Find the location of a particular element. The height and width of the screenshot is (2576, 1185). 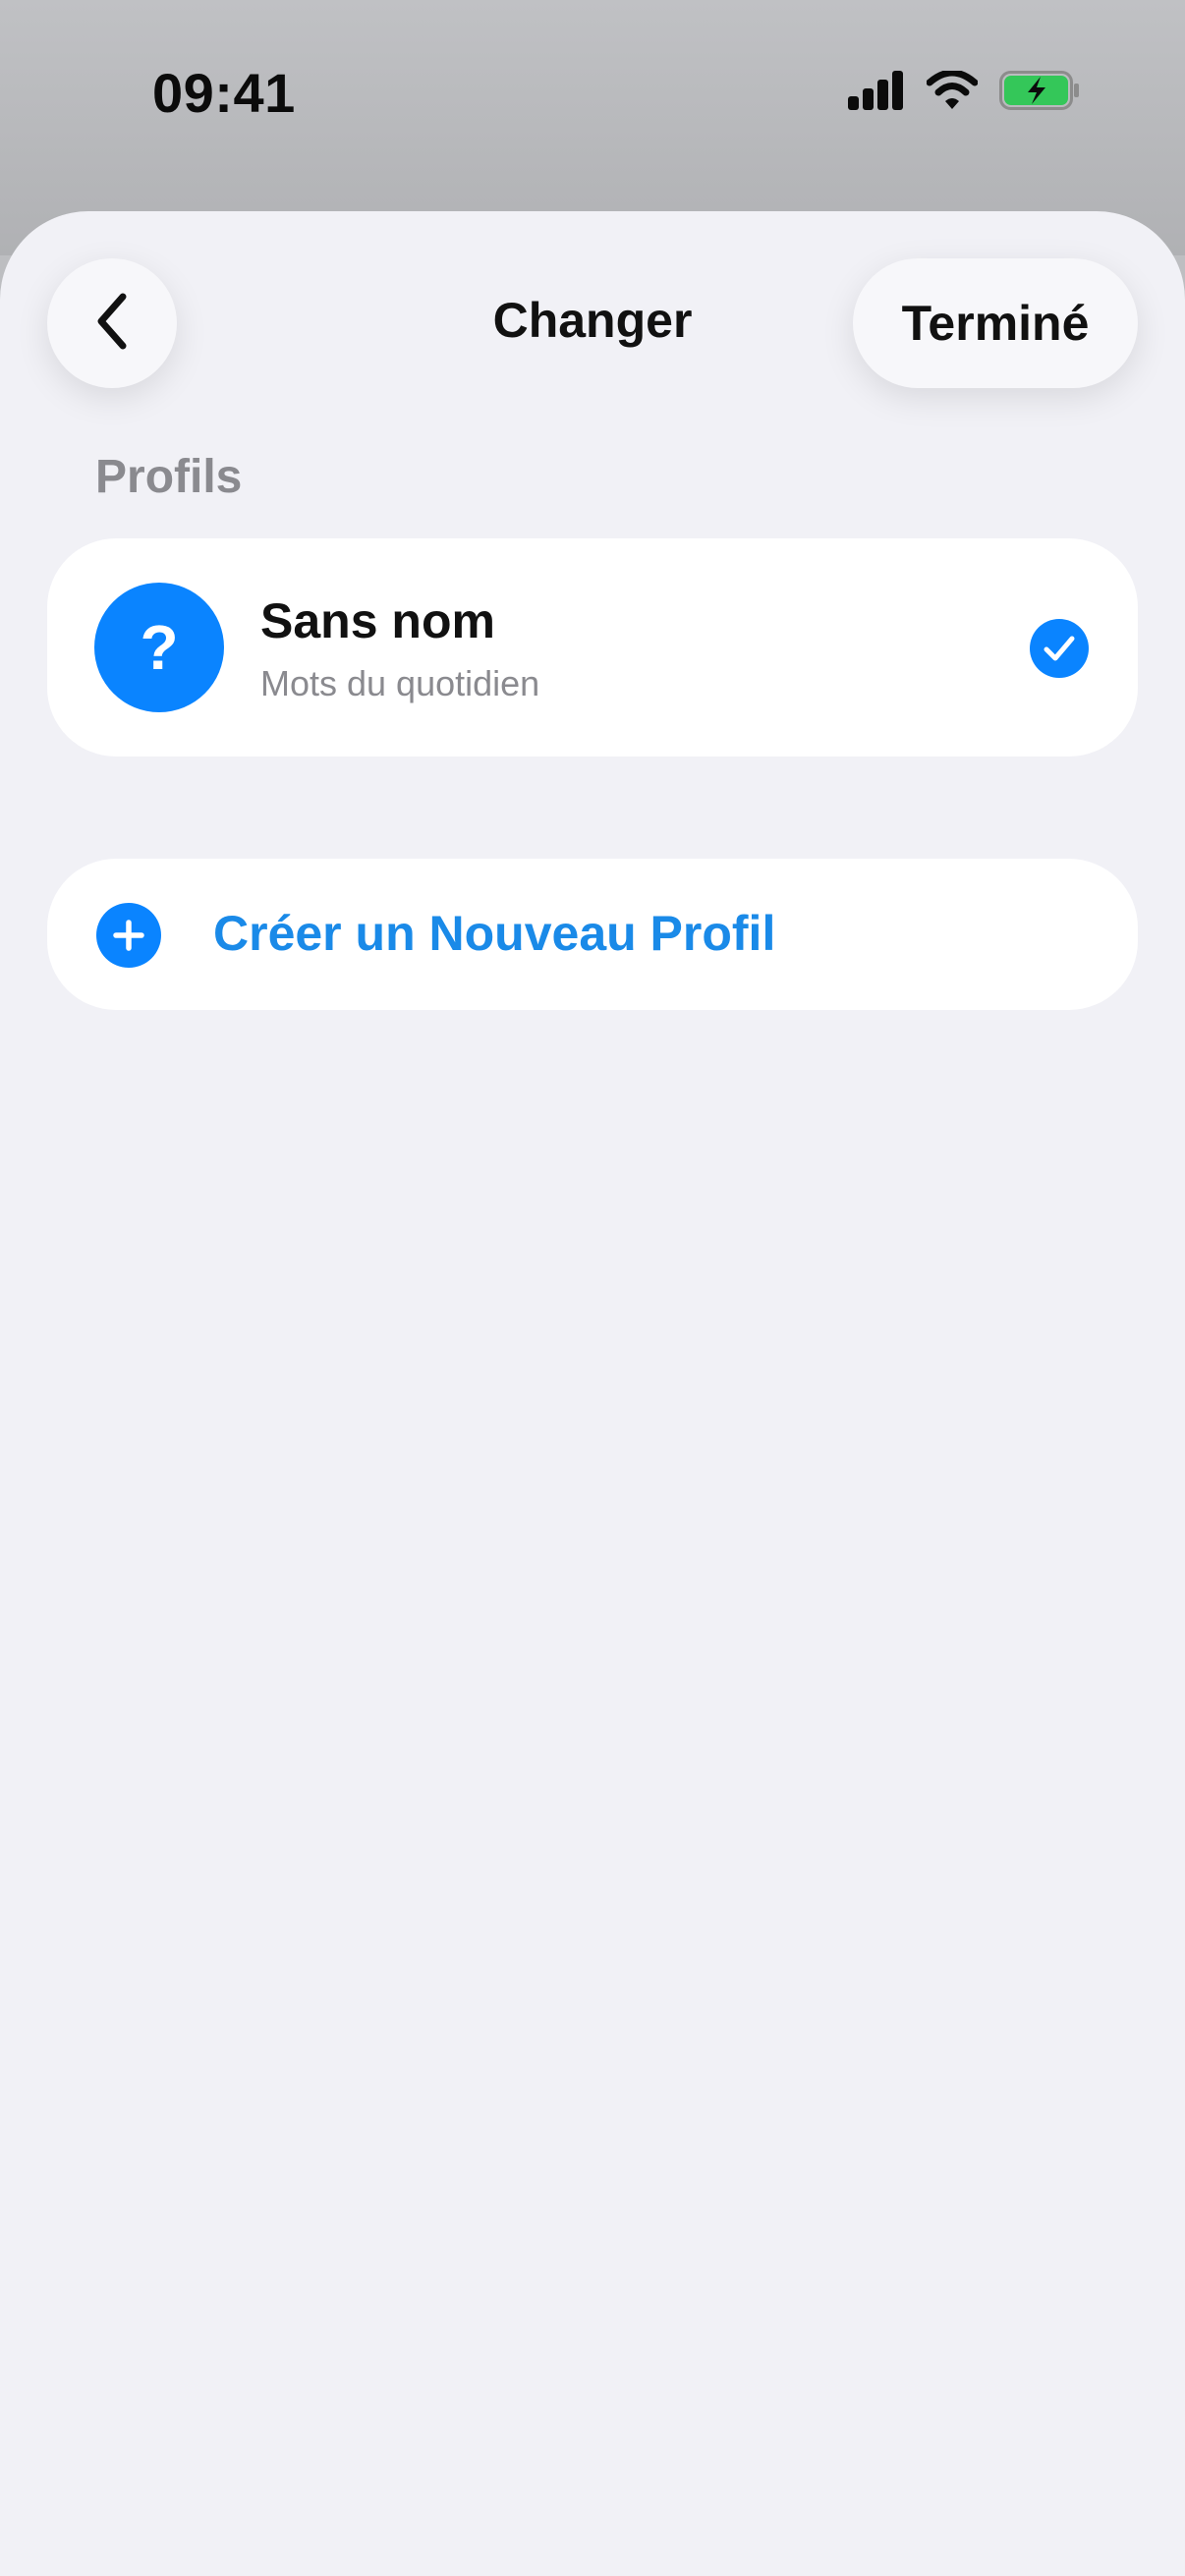

wifi-icon is located at coordinates (953, 92).